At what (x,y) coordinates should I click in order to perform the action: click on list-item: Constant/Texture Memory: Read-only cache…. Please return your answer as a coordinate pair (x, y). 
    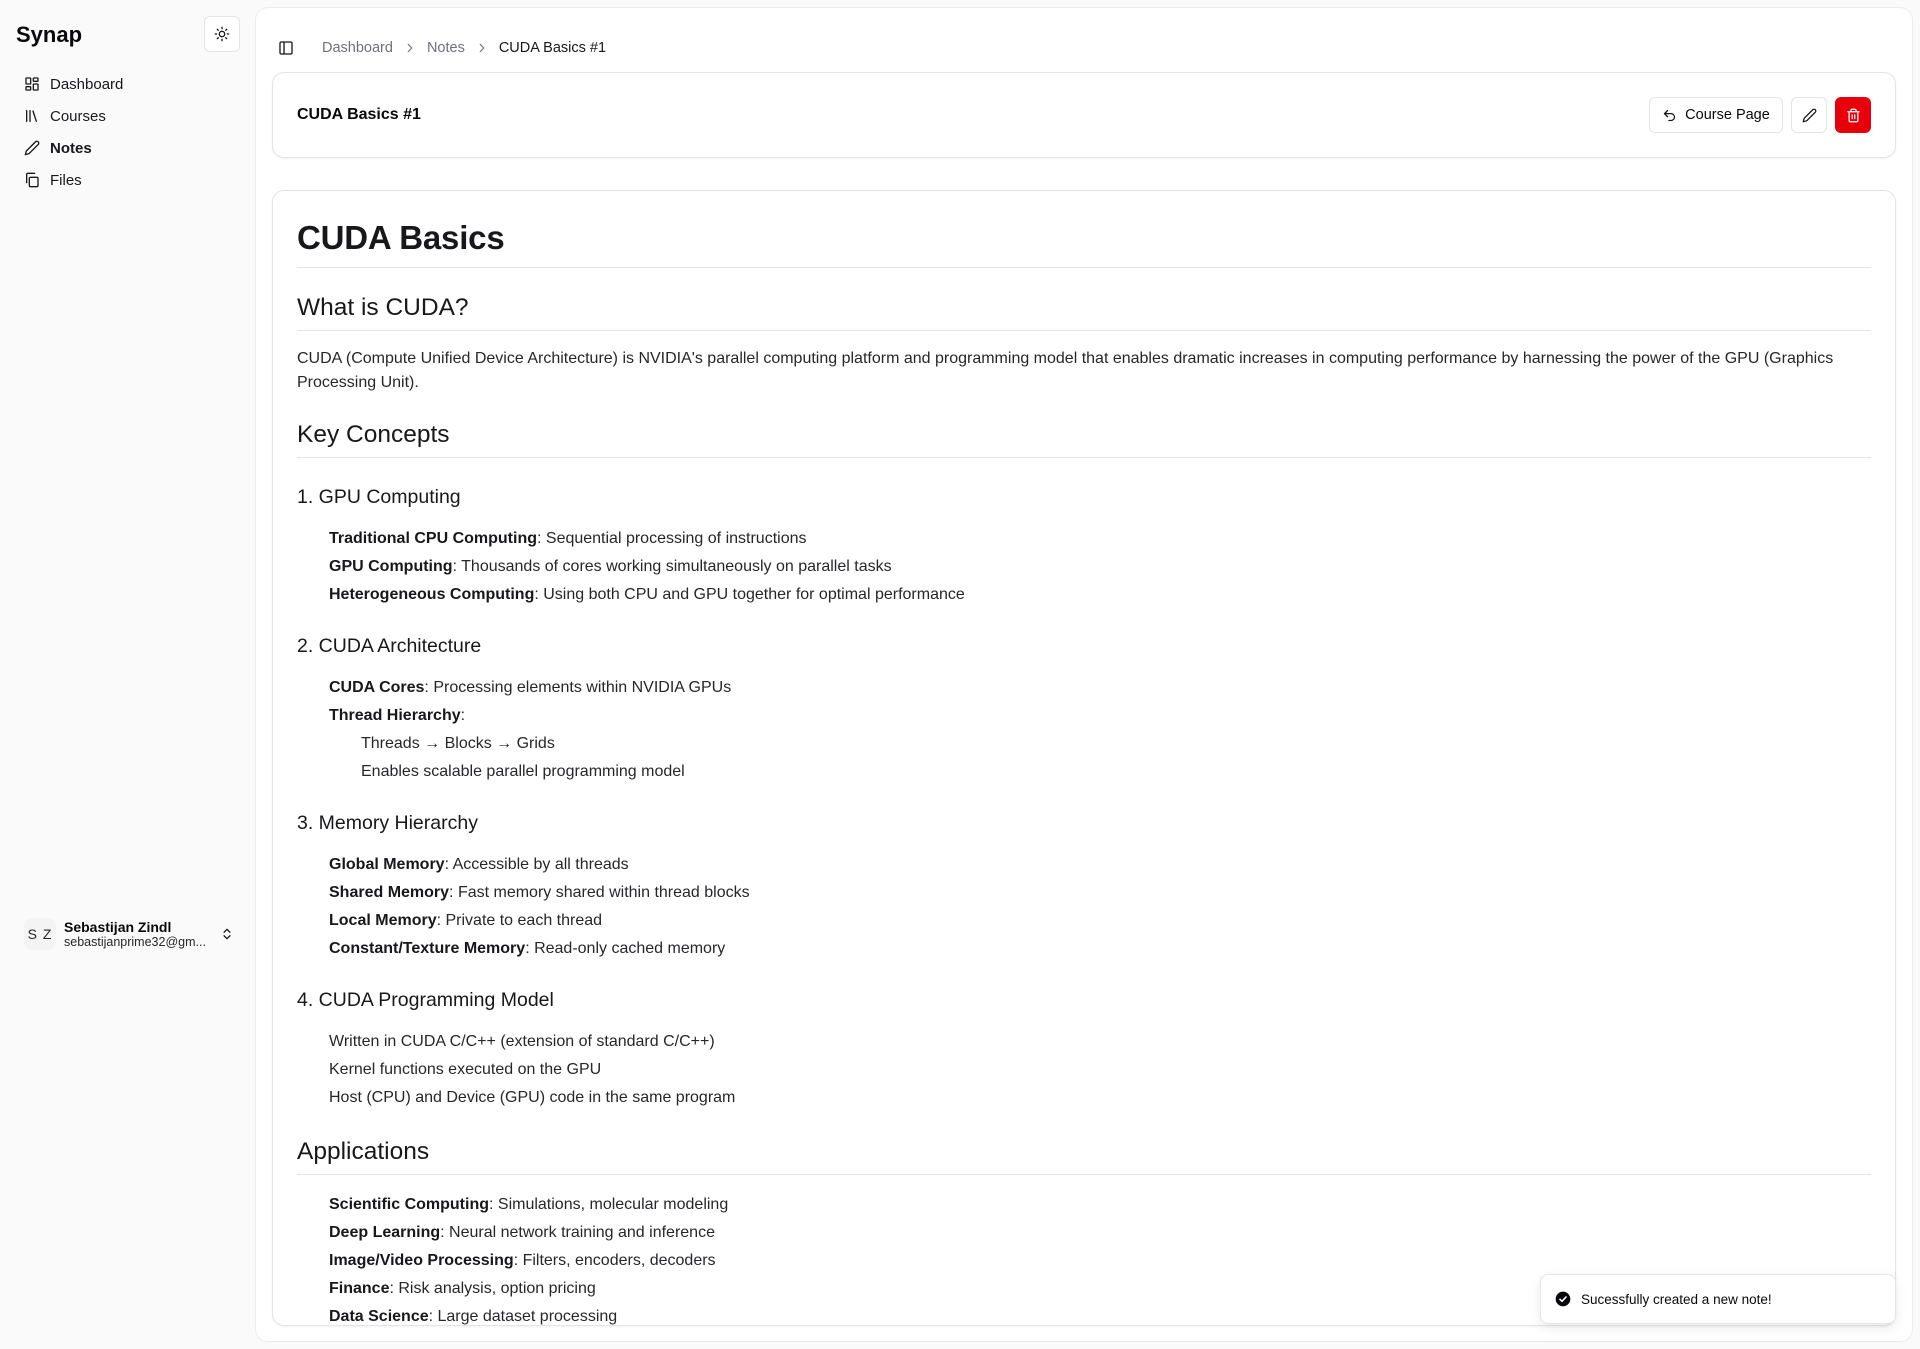
    Looking at the image, I should click on (1100, 949).